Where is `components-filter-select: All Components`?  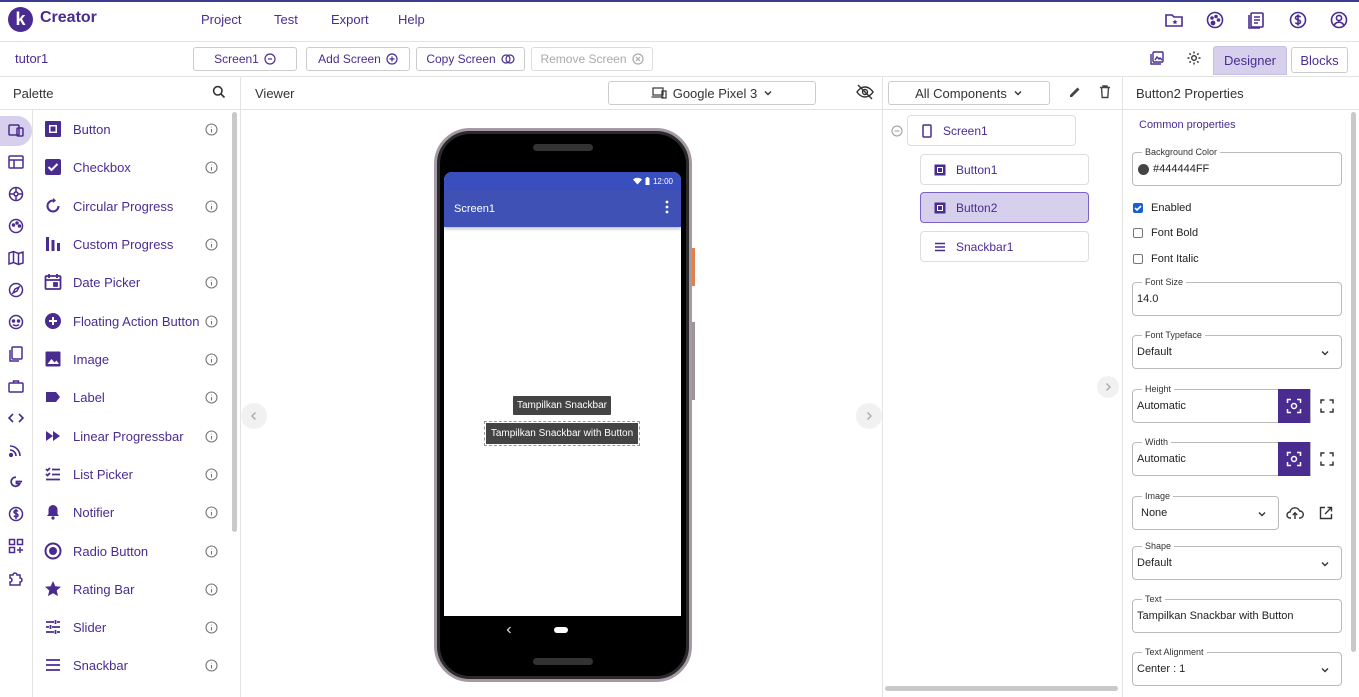 components-filter-select: All Components is located at coordinates (969, 93).